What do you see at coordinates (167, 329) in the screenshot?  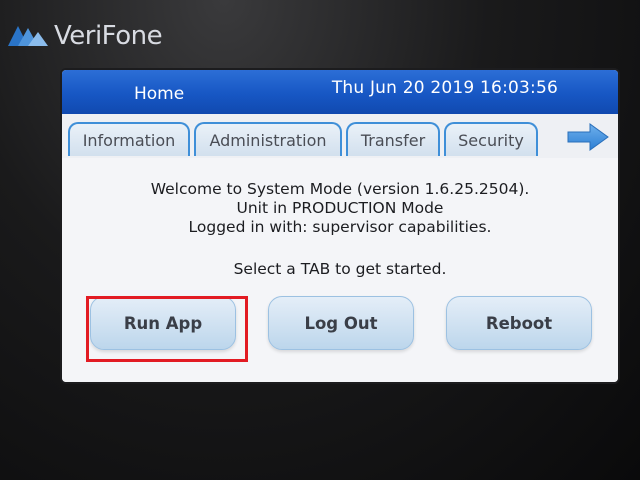 I see `run-app-highlight-box` at bounding box center [167, 329].